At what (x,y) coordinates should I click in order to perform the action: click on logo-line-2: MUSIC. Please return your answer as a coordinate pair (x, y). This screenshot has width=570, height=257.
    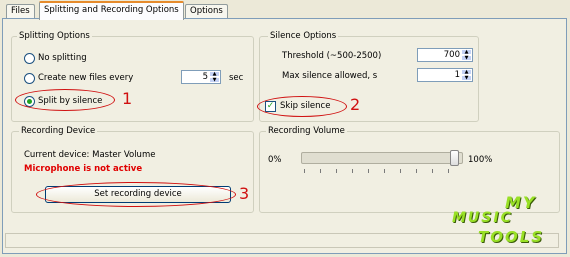
    Looking at the image, I should click on (482, 218).